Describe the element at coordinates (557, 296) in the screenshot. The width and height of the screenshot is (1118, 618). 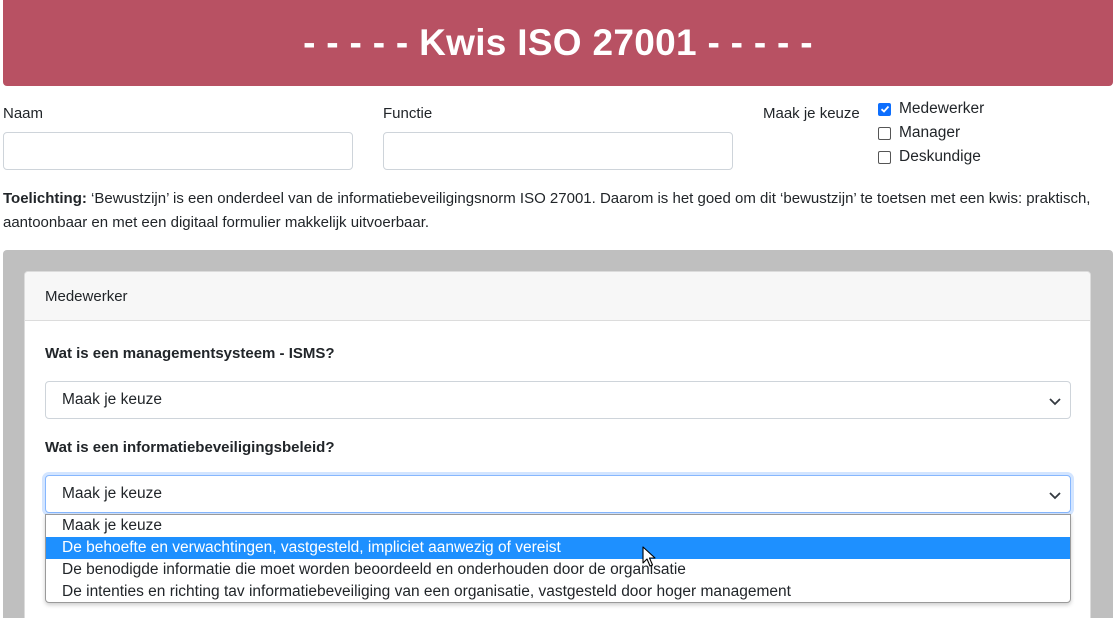
I see `card-header: Medewerker` at that location.